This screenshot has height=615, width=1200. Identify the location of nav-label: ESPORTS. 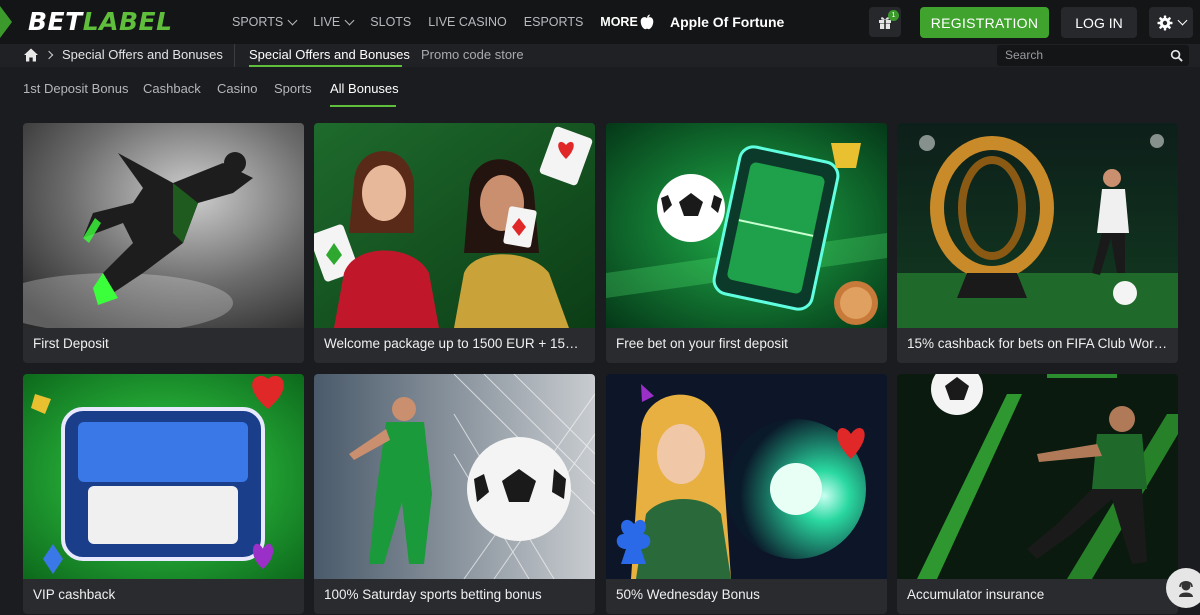
(553, 22).